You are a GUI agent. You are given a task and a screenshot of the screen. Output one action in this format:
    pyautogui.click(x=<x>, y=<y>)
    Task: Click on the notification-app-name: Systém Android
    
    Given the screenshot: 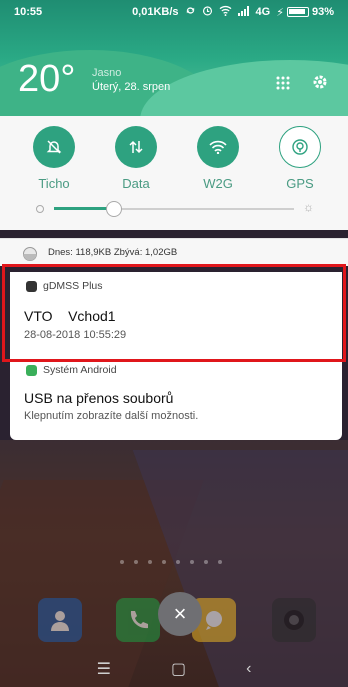 What is the action you would take?
    pyautogui.click(x=80, y=370)
    